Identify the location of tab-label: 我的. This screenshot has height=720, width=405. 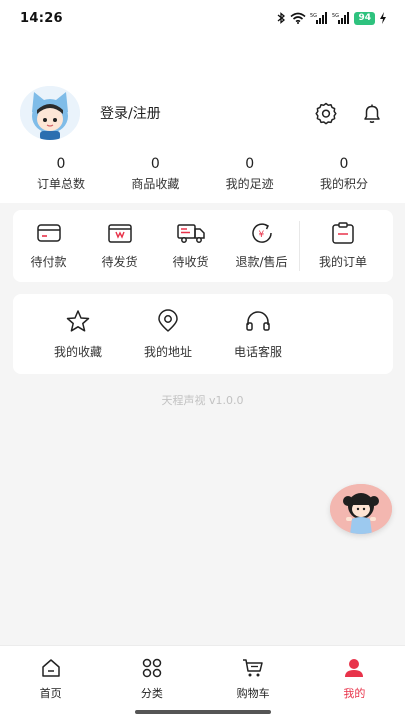
(354, 693).